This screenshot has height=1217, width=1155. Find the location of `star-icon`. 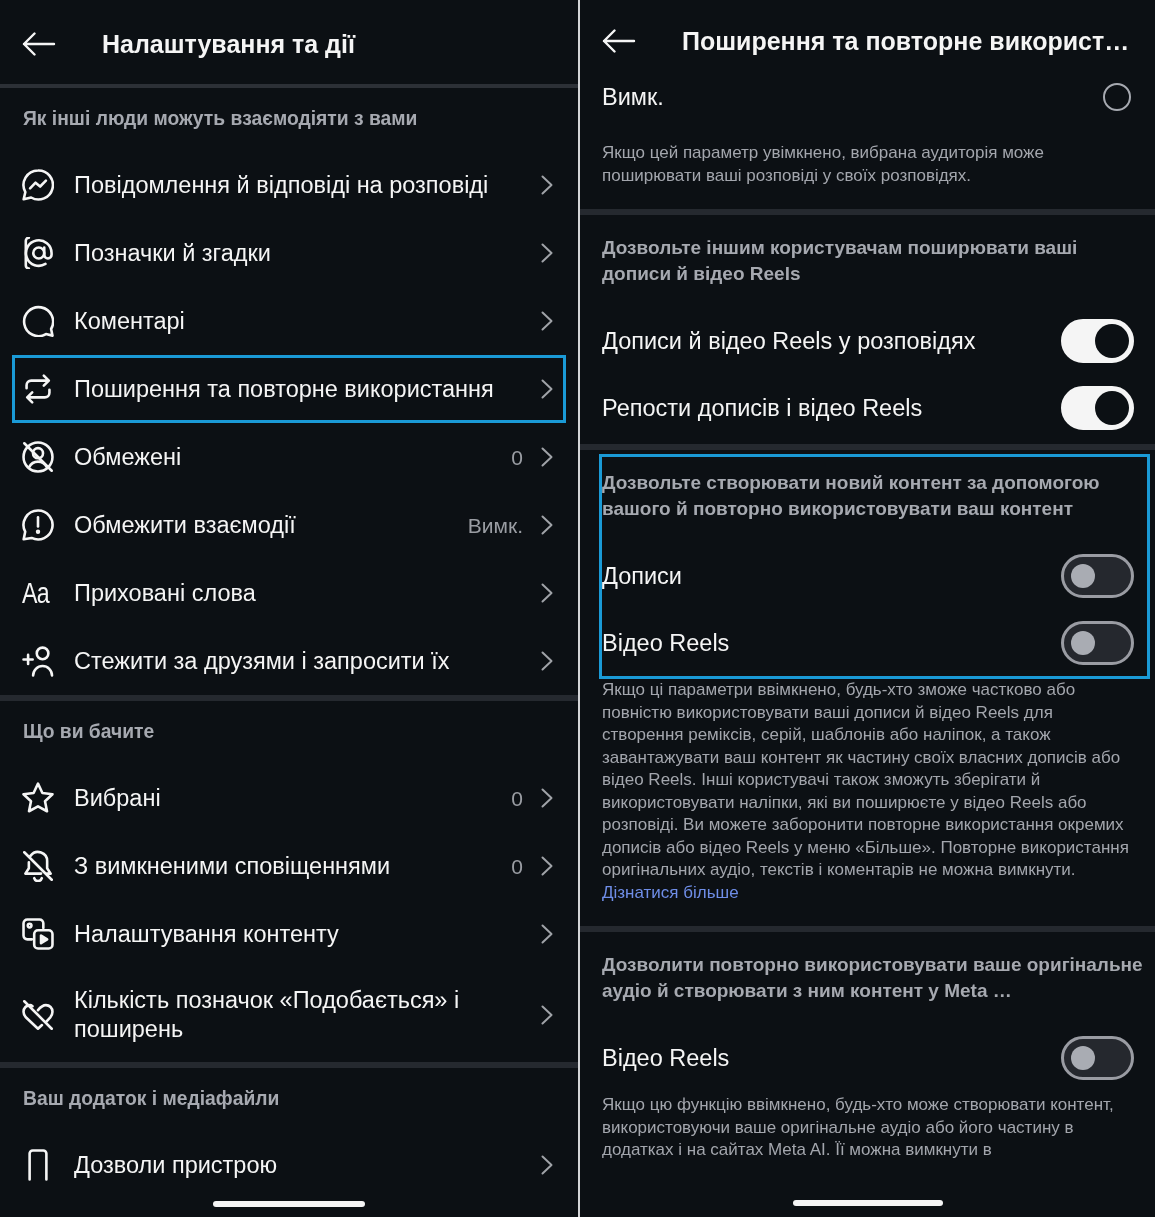

star-icon is located at coordinates (38, 798).